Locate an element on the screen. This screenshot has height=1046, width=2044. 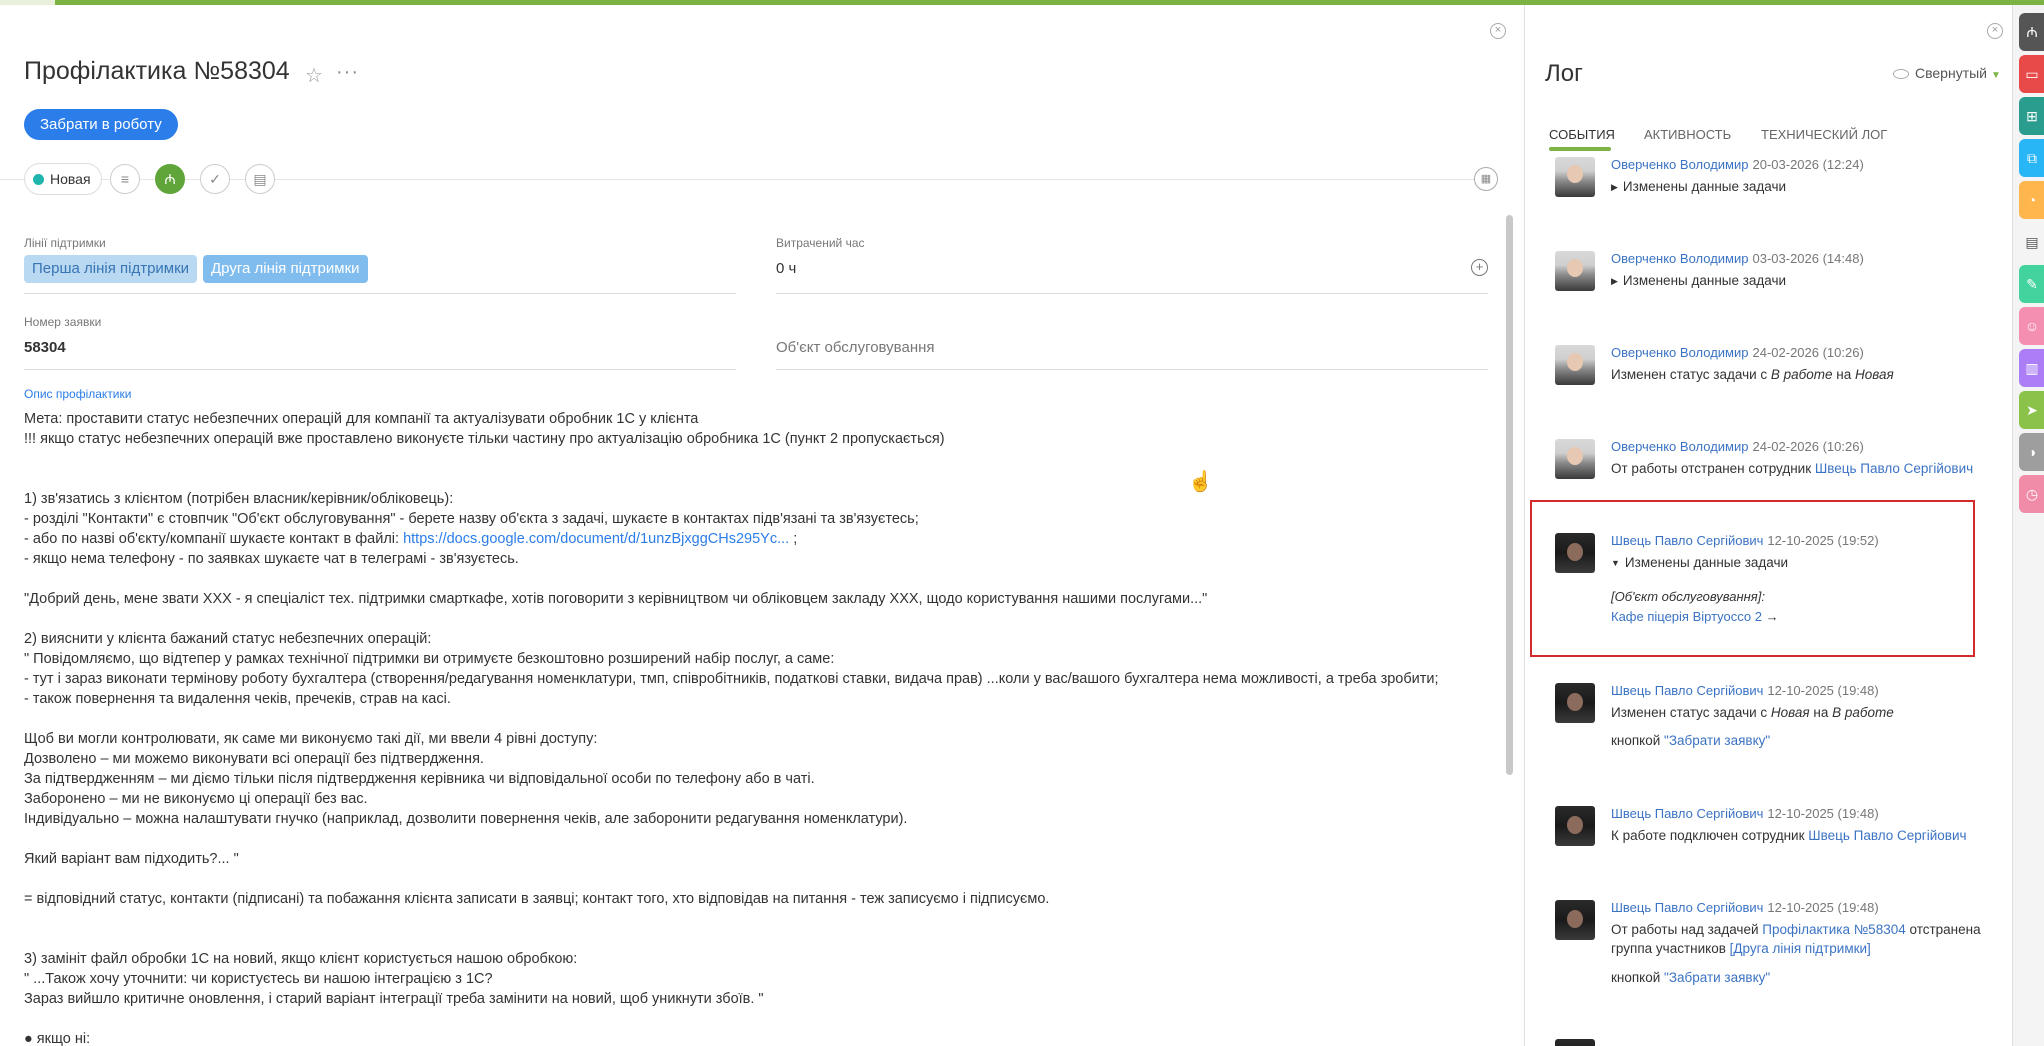
entry-header: Оверченко Володимир 24-02-2026 (10:26) is located at coordinates (1737, 352).